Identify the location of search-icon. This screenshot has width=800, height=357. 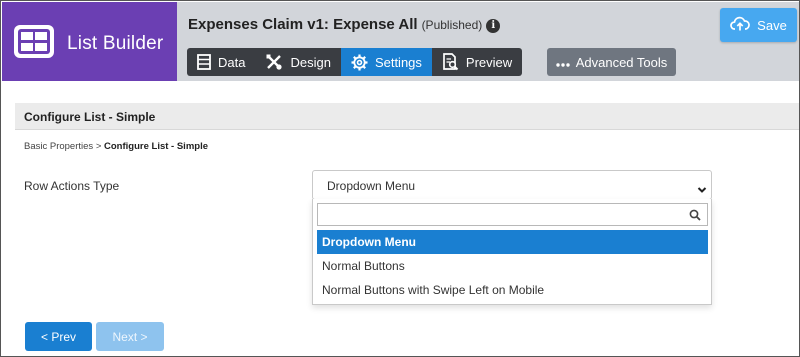
(697, 217).